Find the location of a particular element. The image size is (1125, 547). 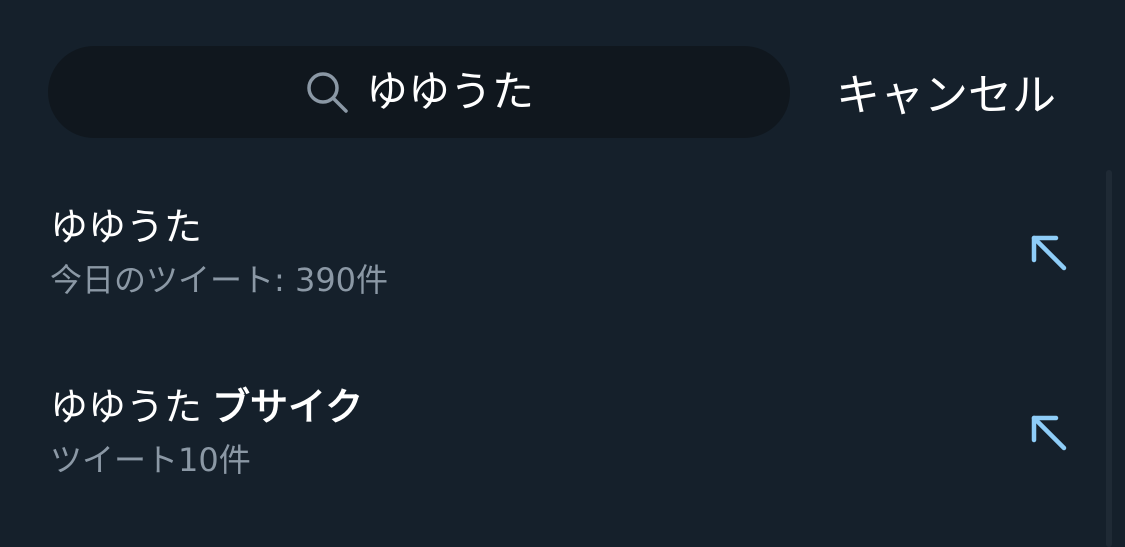

search-input-content: ゆゆうた is located at coordinates (419, 92).